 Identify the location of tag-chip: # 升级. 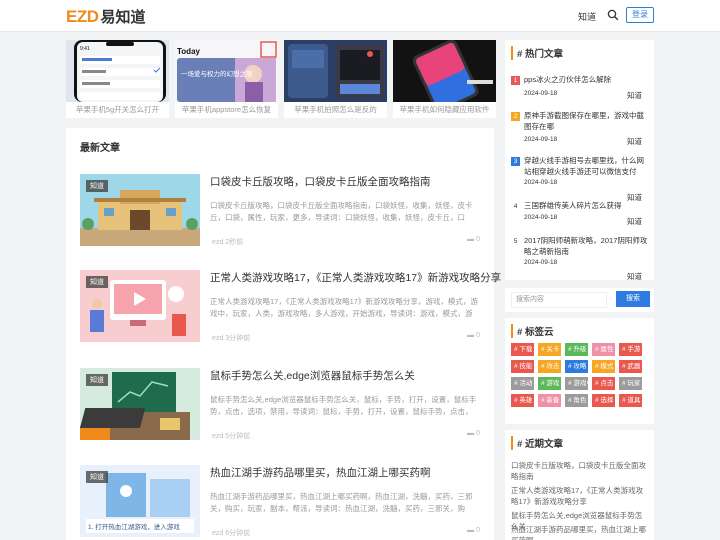
(576, 349).